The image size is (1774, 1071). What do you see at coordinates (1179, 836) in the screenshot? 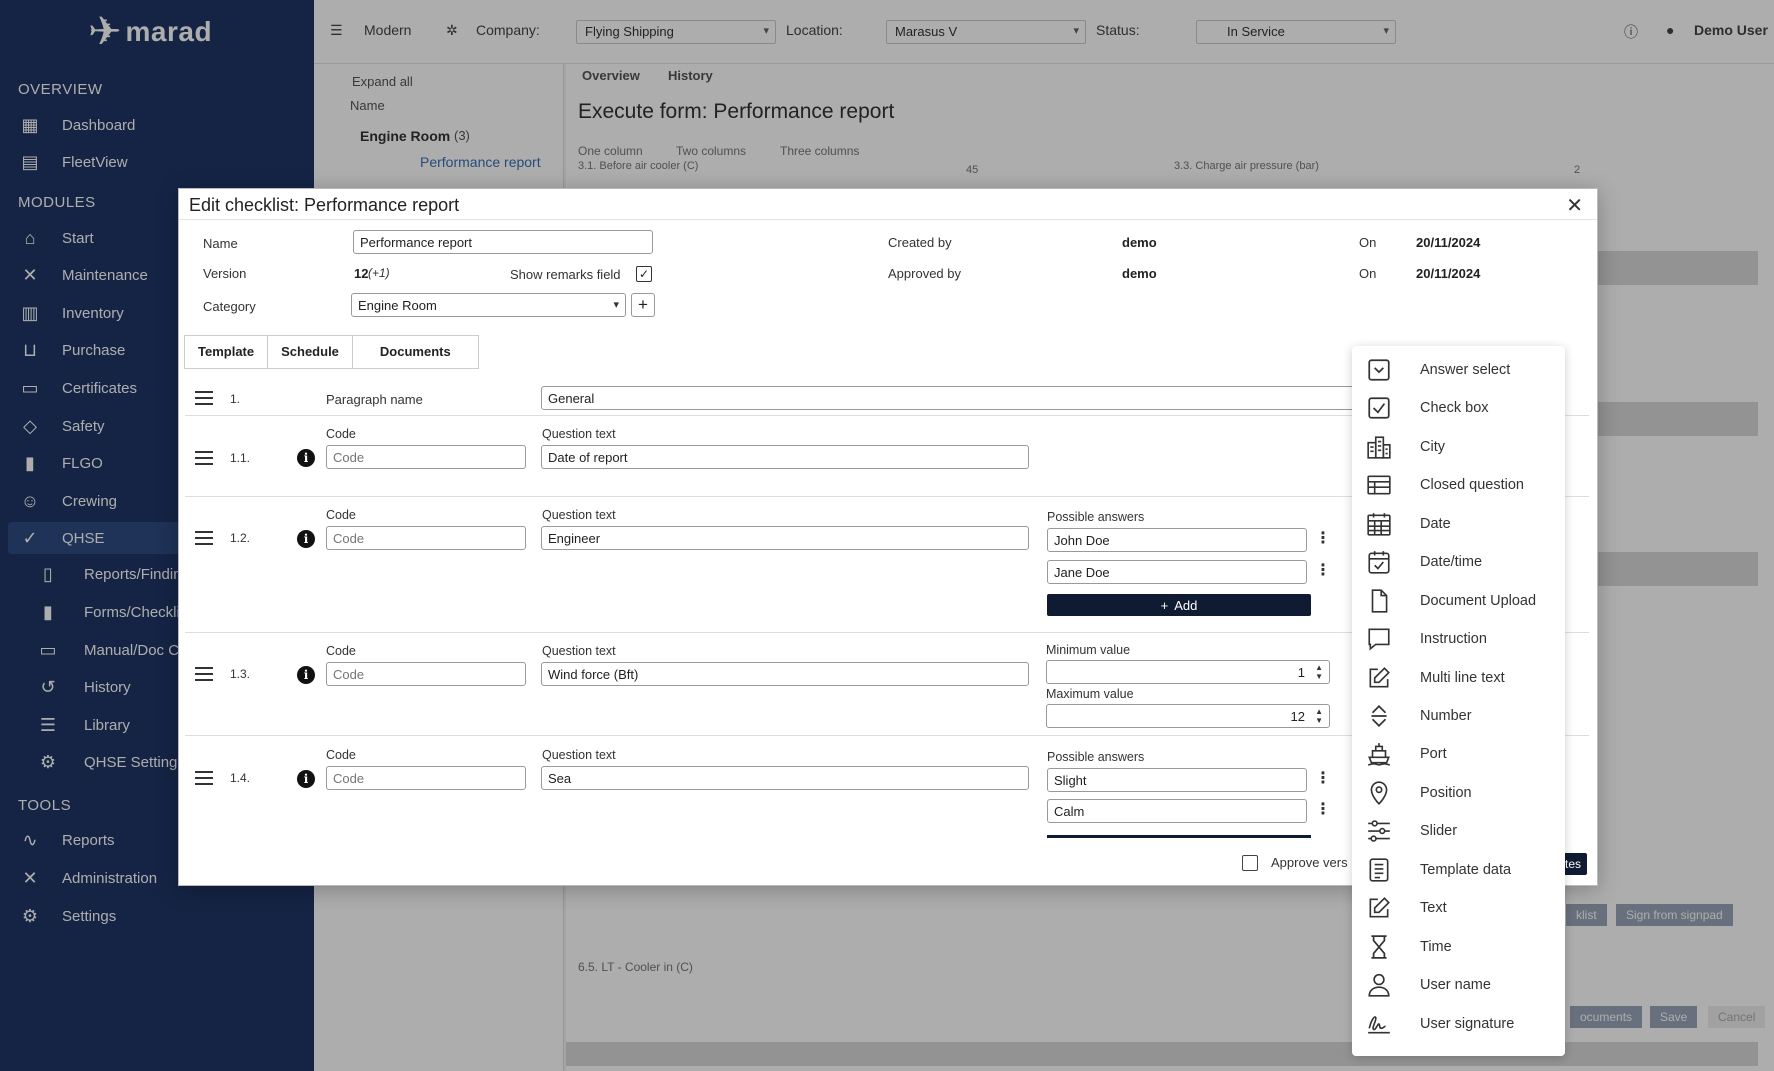
I see `add-answer-button-partial` at bounding box center [1179, 836].